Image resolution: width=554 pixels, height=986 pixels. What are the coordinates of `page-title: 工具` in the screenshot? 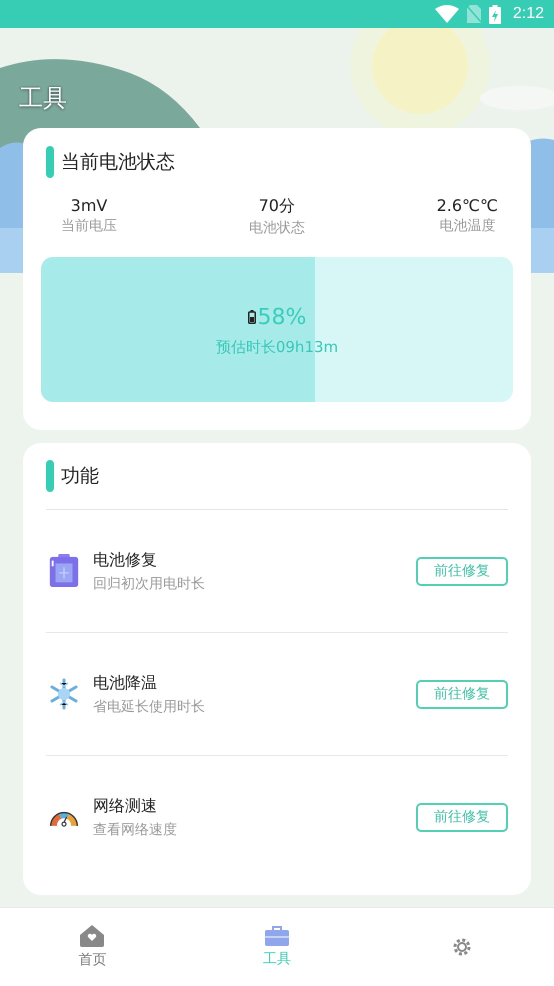 It's located at (43, 98).